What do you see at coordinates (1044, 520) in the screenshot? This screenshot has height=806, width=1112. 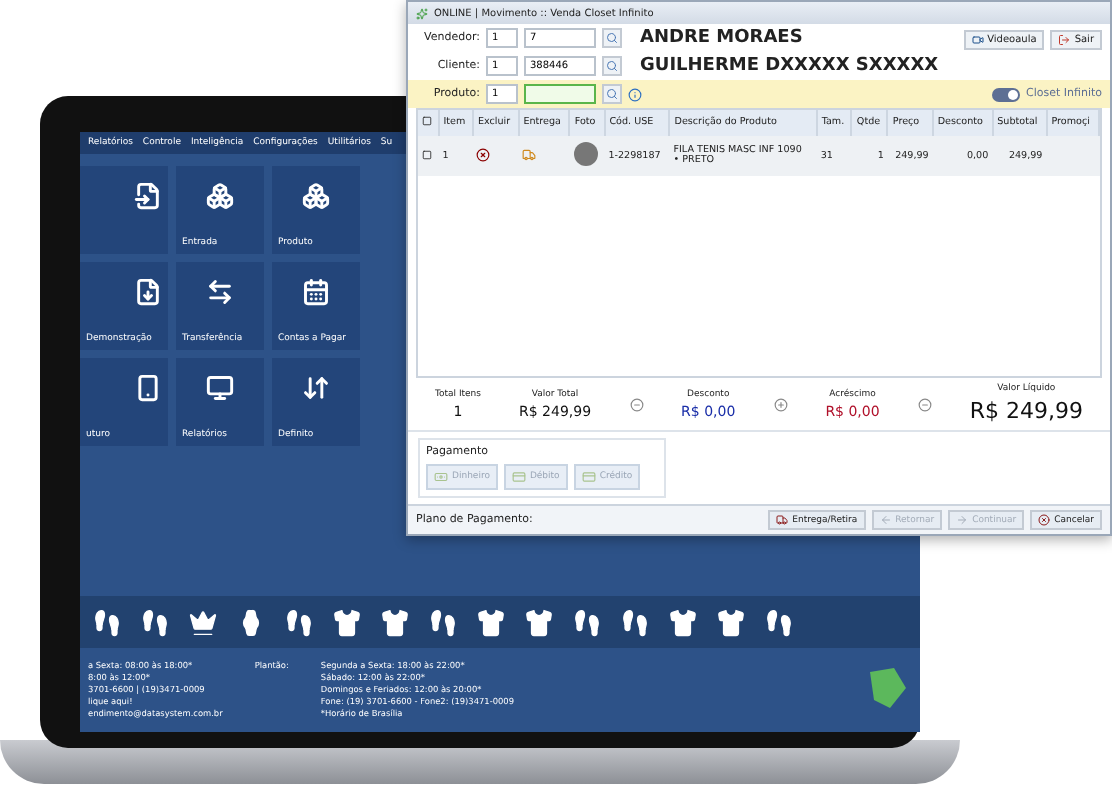 I see `cancel-icon` at bounding box center [1044, 520].